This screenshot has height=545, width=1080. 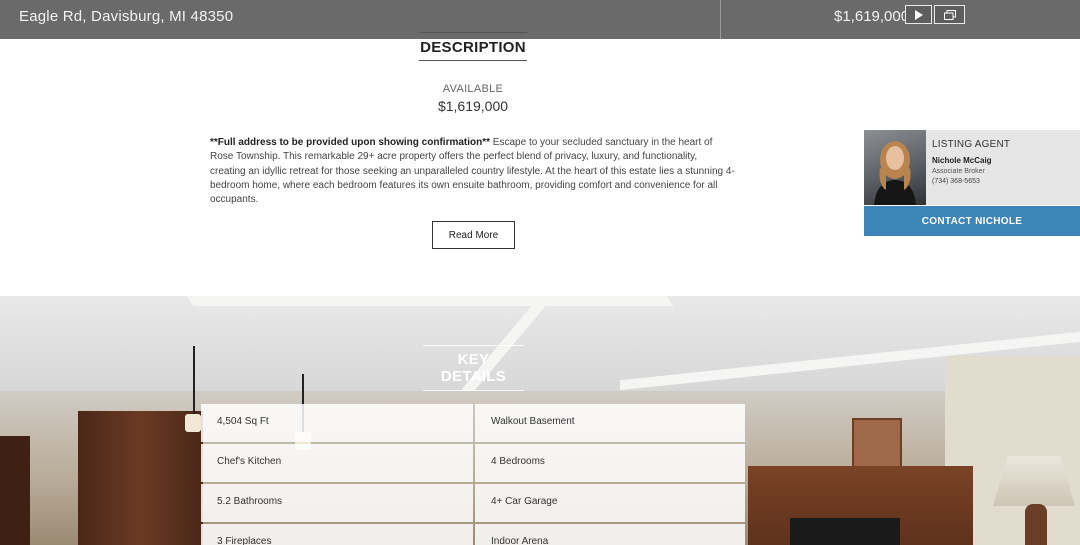 What do you see at coordinates (962, 160) in the screenshot?
I see `agent-name: Nichole McCaig` at bounding box center [962, 160].